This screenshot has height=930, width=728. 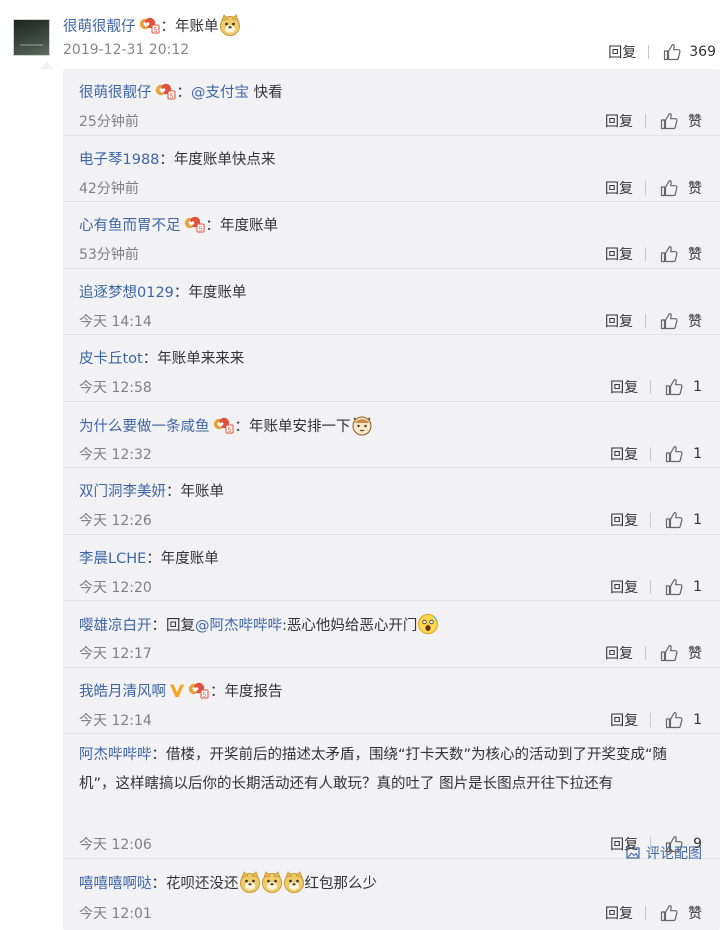 What do you see at coordinates (391, 568) in the screenshot?
I see `reply-item: 李晨LCHE：年度账单 今天 12:20 回复 1` at bounding box center [391, 568].